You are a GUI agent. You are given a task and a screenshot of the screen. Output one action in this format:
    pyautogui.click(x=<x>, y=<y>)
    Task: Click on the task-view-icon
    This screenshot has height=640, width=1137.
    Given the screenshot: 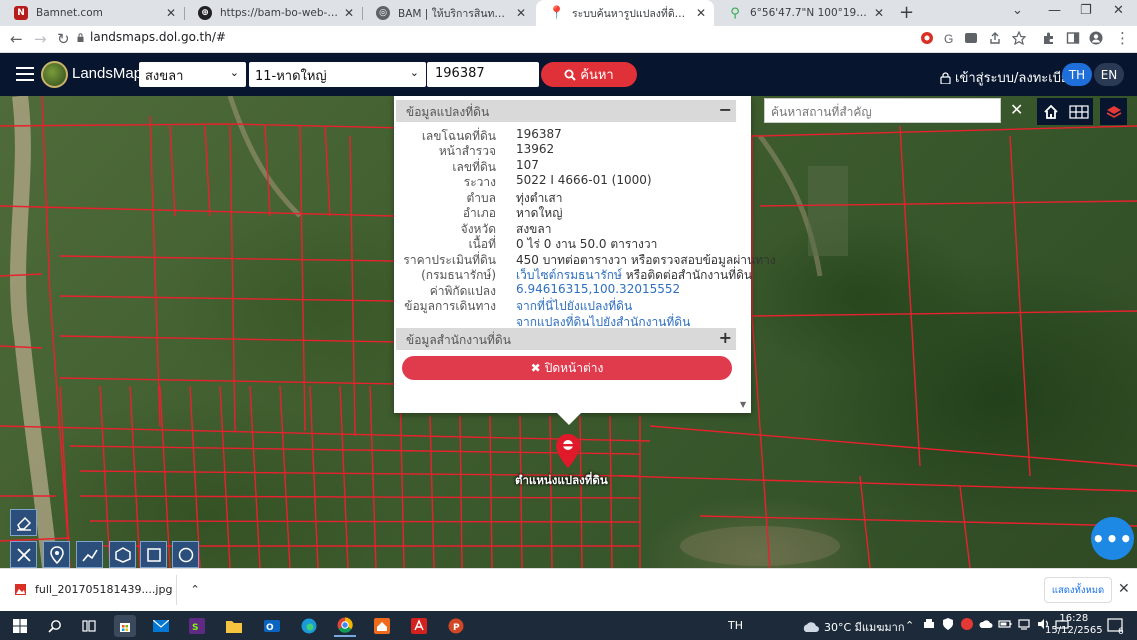 What is the action you would take?
    pyautogui.click(x=89, y=626)
    